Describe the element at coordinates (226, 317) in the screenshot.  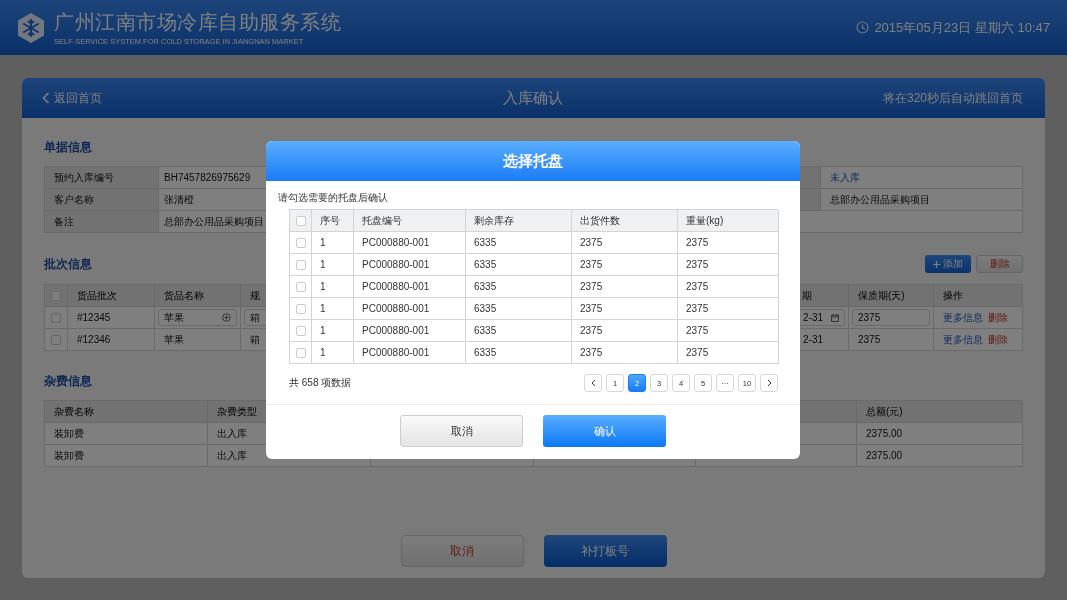
I see `plus-circle-icon` at that location.